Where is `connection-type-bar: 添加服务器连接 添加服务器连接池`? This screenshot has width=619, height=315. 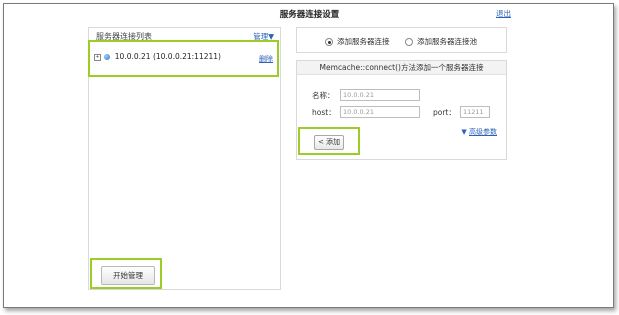 connection-type-bar: 添加服务器连接 添加服务器连接池 is located at coordinates (401, 40).